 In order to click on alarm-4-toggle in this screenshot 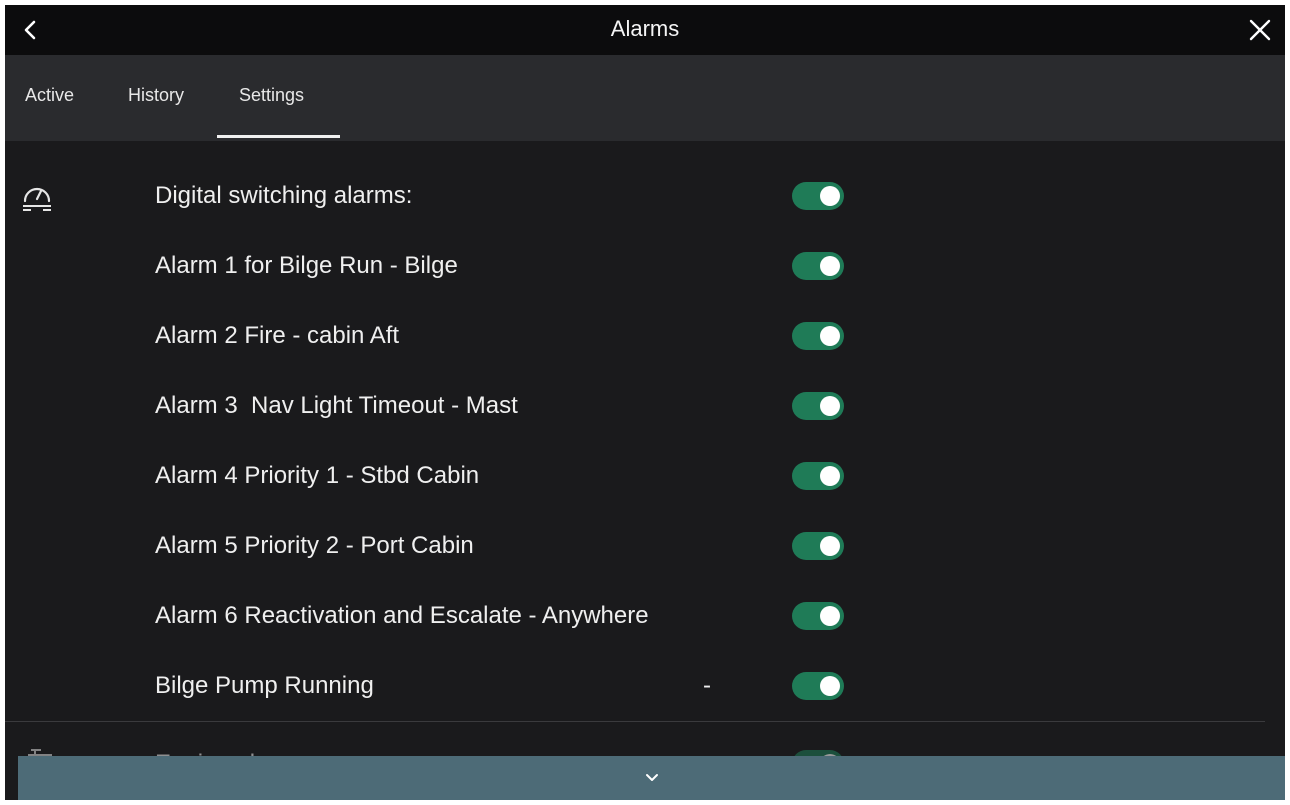, I will do `click(818, 476)`.